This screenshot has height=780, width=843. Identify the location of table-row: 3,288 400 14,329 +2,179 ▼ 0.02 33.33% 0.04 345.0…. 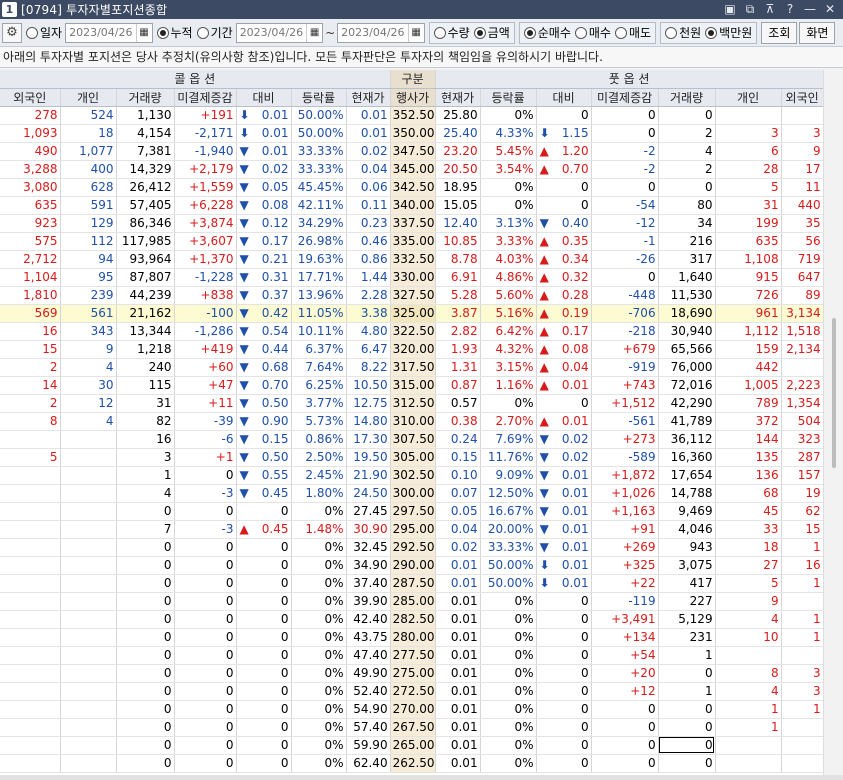
(411, 169).